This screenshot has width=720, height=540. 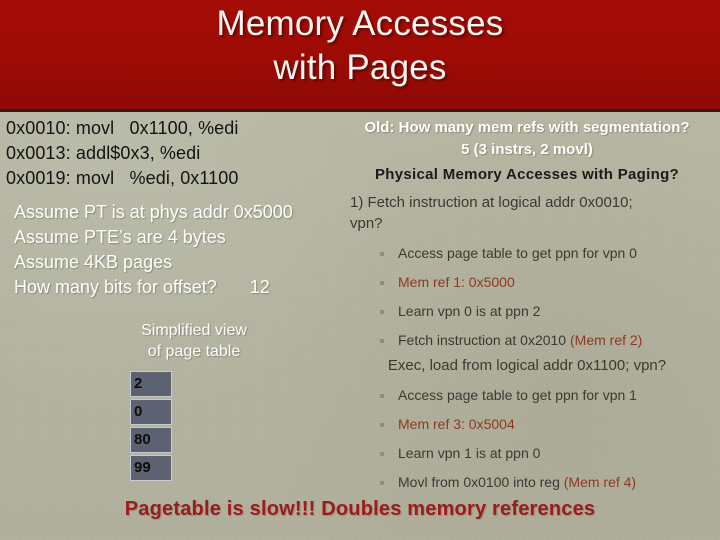 I want to click on bullet-text: Learn vpn 1 is at ppn 0, so click(x=469, y=453).